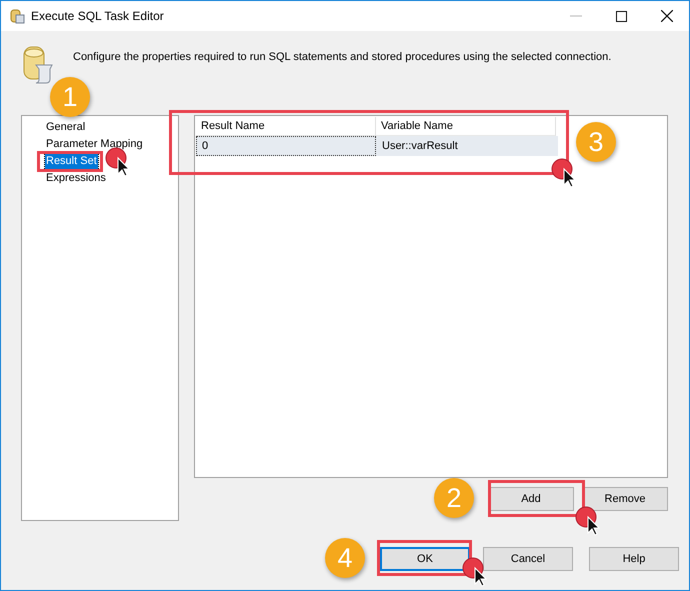 The height and width of the screenshot is (591, 690). What do you see at coordinates (70, 161) in the screenshot?
I see `highlight-frame` at bounding box center [70, 161].